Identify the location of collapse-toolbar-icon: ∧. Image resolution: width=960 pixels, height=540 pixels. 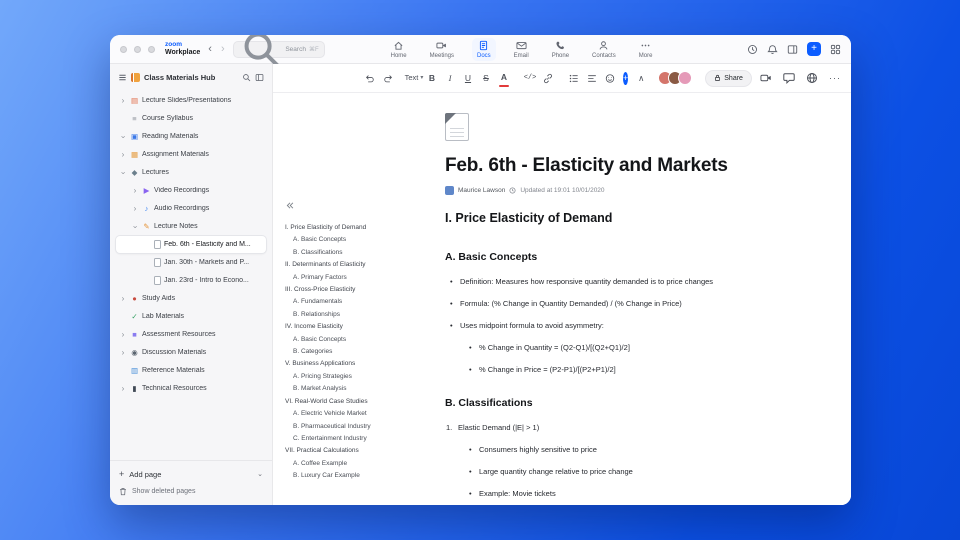
(641, 78).